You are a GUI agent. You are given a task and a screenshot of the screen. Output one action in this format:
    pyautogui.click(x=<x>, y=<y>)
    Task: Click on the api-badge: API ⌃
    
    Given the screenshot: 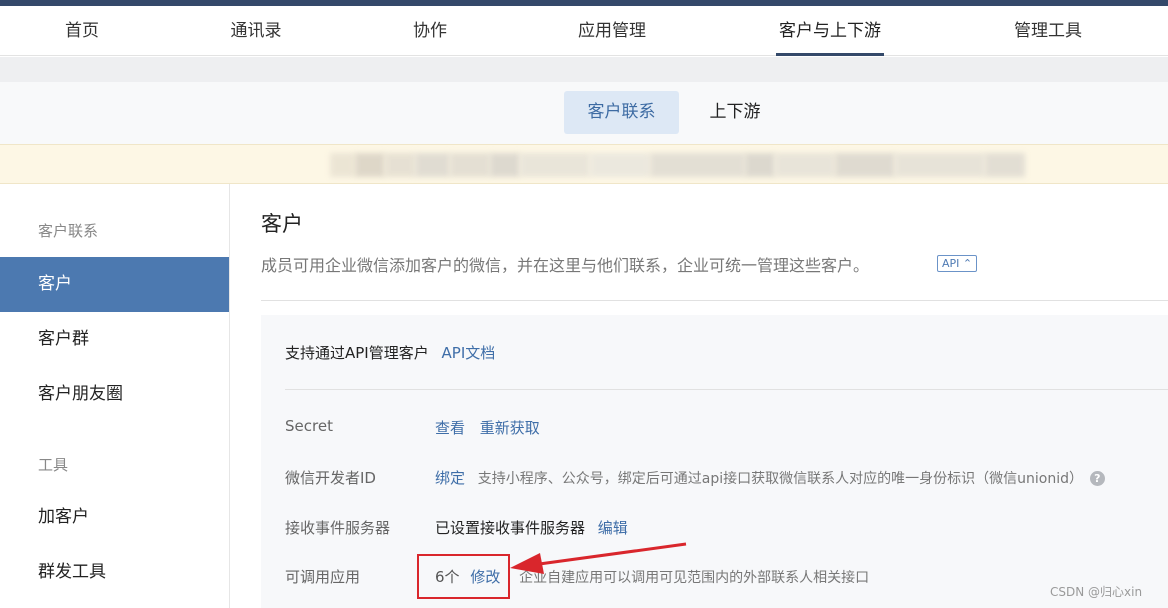 What is the action you would take?
    pyautogui.click(x=957, y=263)
    